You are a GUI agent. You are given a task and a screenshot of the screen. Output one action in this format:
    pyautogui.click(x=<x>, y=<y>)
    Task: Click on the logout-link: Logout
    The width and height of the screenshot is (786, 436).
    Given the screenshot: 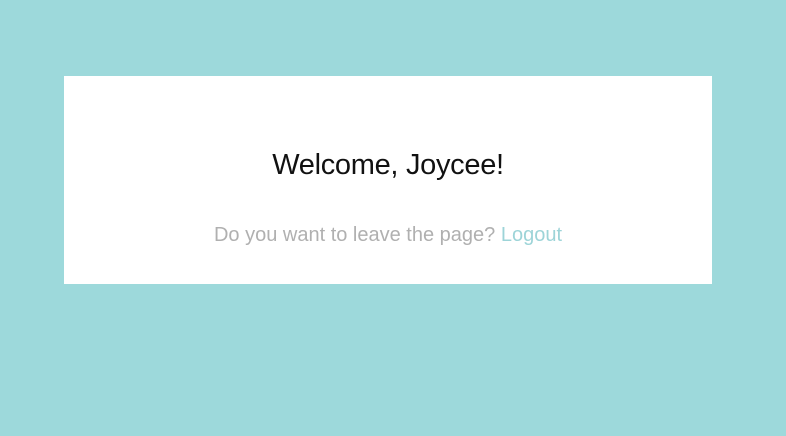 What is the action you would take?
    pyautogui.click(x=531, y=235)
    